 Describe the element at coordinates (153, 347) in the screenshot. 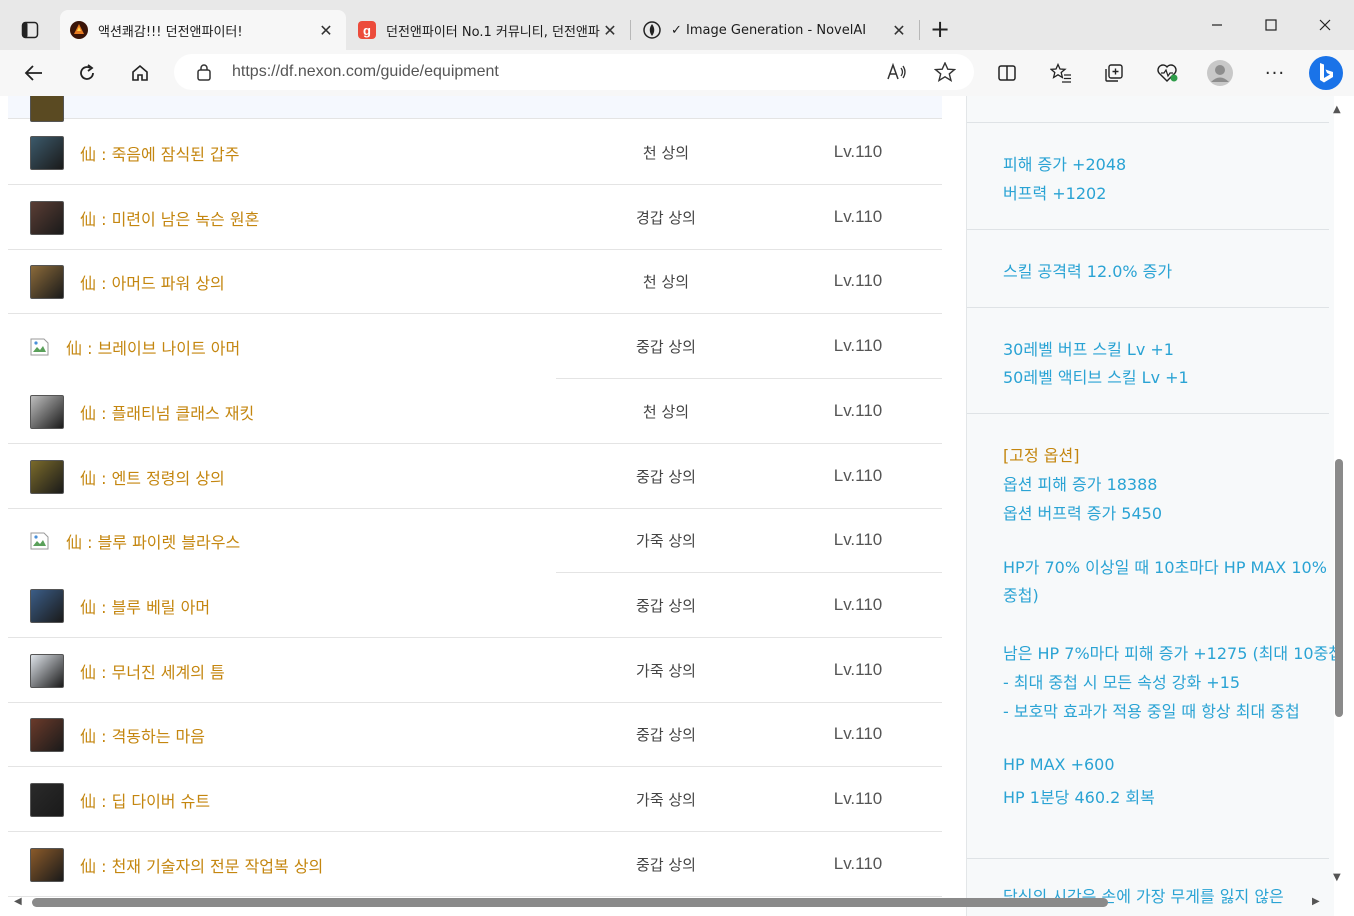

I see `item-name-link: 仙 : 브레이브 나이트 아머` at that location.